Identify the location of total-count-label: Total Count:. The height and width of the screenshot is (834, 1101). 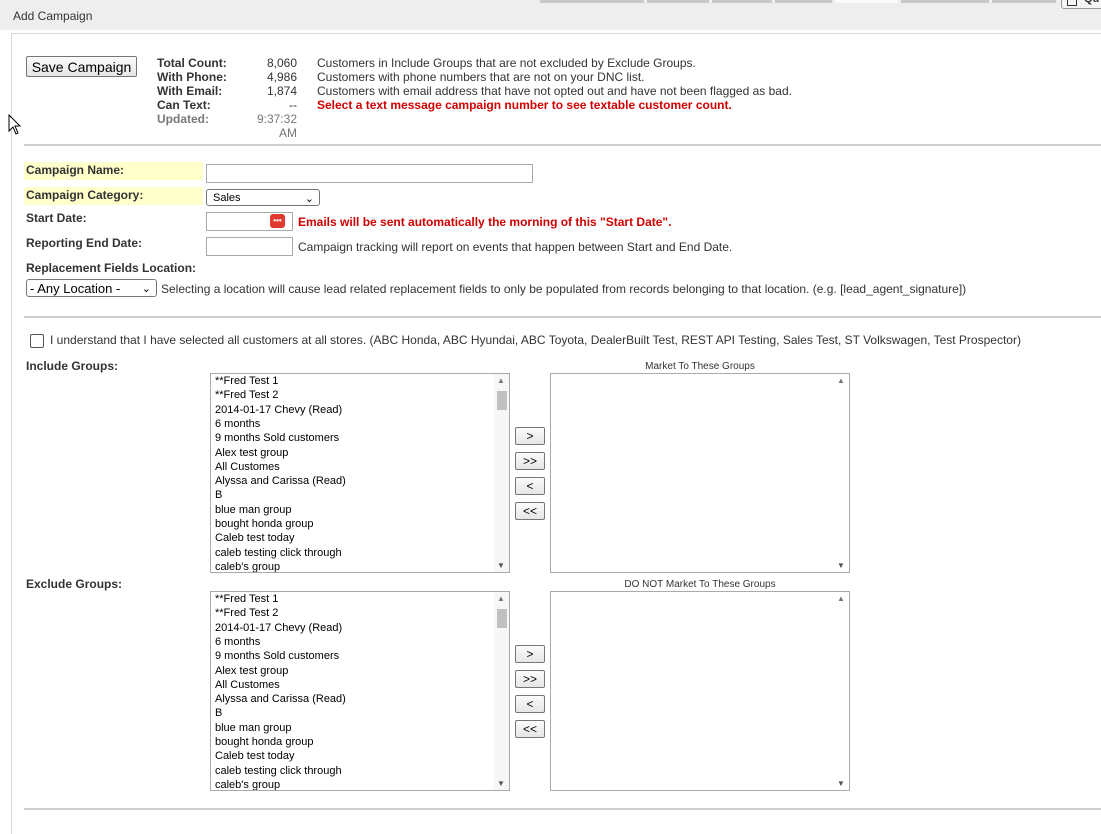
(192, 63).